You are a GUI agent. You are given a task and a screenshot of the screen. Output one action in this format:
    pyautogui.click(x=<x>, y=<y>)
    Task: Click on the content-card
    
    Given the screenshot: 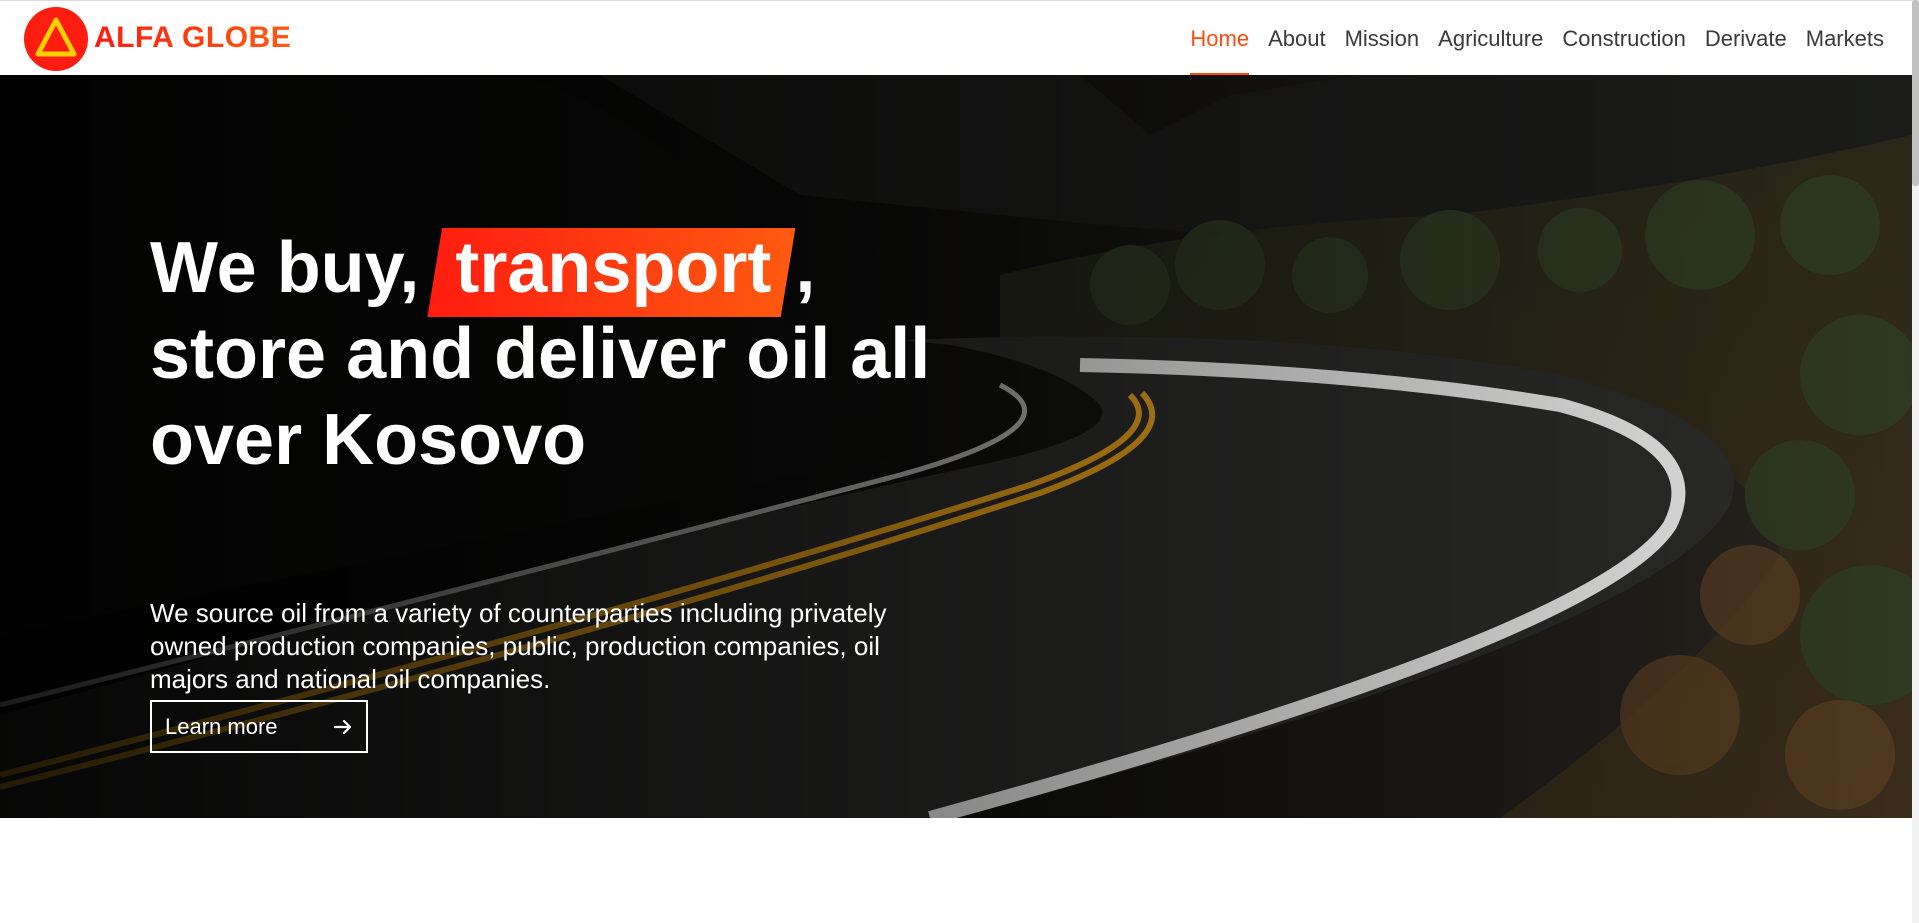 What is the action you would take?
    pyautogui.click(x=1031, y=870)
    